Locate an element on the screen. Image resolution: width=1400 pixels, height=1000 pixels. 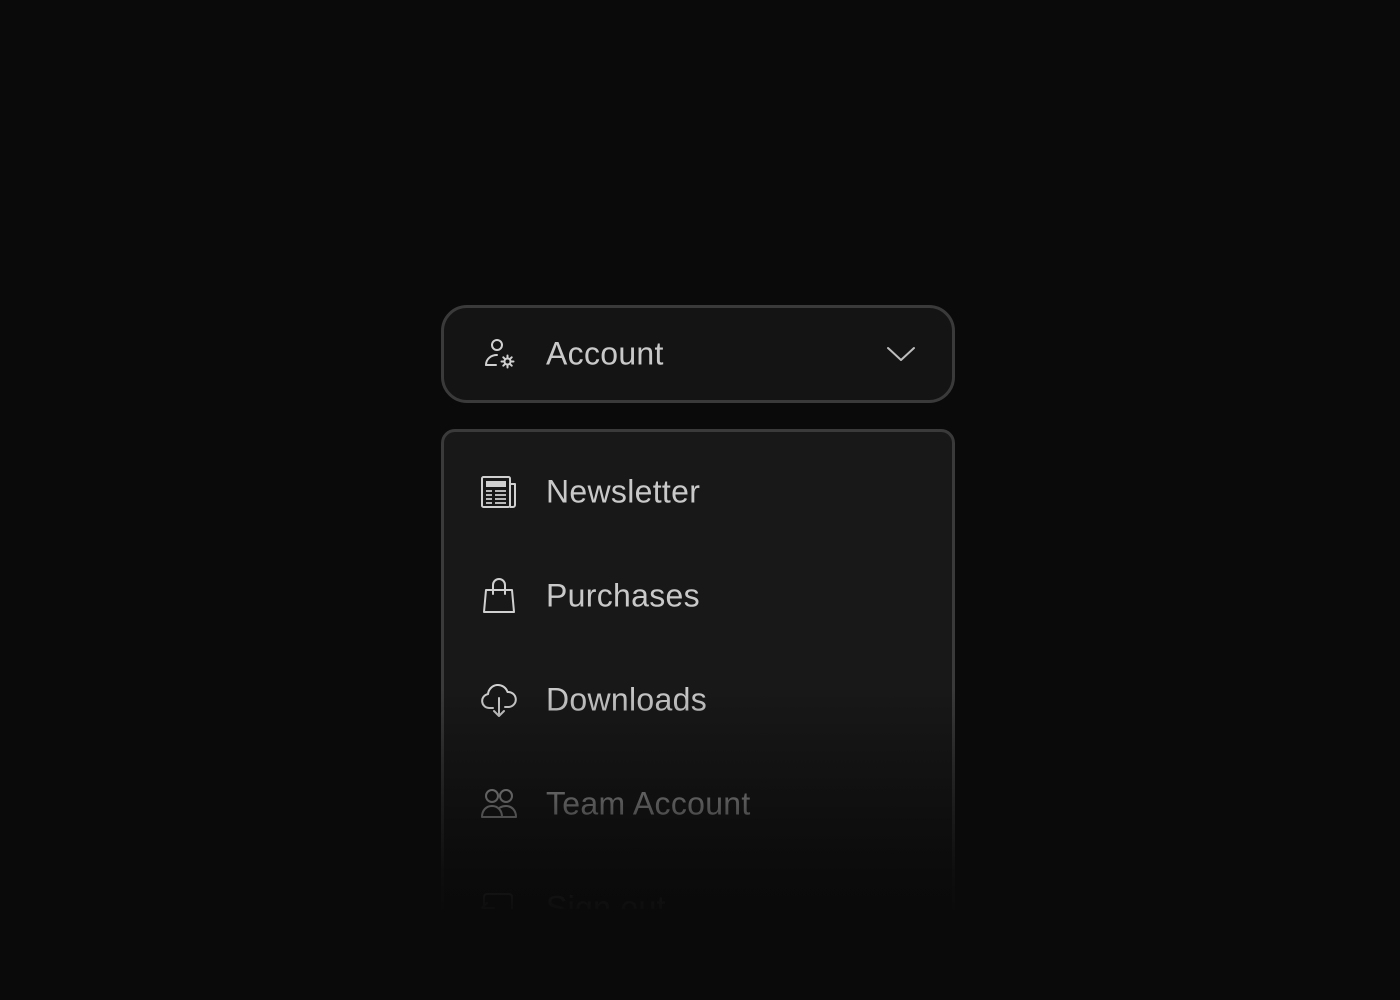
menu-item-label: Sign out is located at coordinates (606, 899).